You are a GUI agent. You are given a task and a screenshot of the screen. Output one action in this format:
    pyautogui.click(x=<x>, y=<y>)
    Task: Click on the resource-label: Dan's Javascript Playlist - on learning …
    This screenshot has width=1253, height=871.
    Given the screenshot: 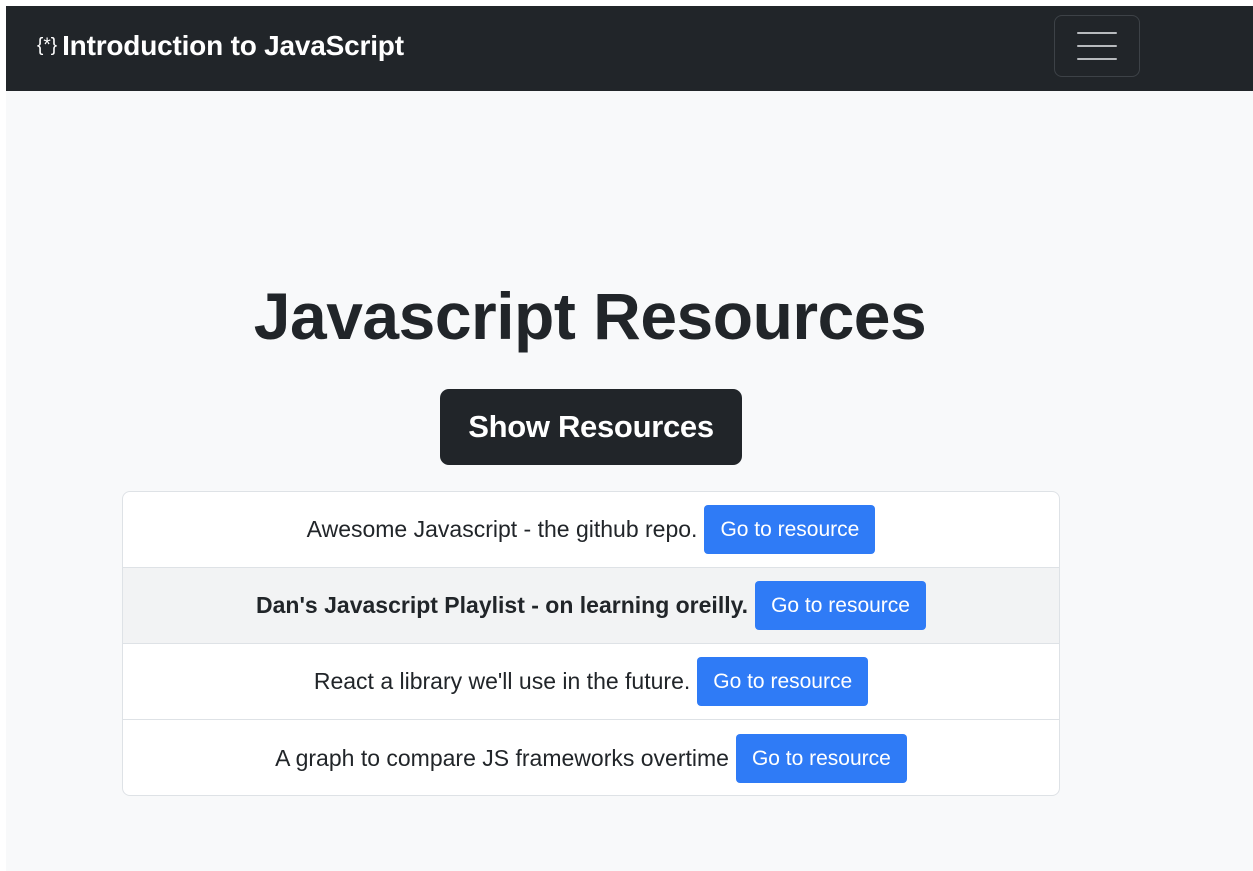 What is the action you would take?
    pyautogui.click(x=502, y=605)
    